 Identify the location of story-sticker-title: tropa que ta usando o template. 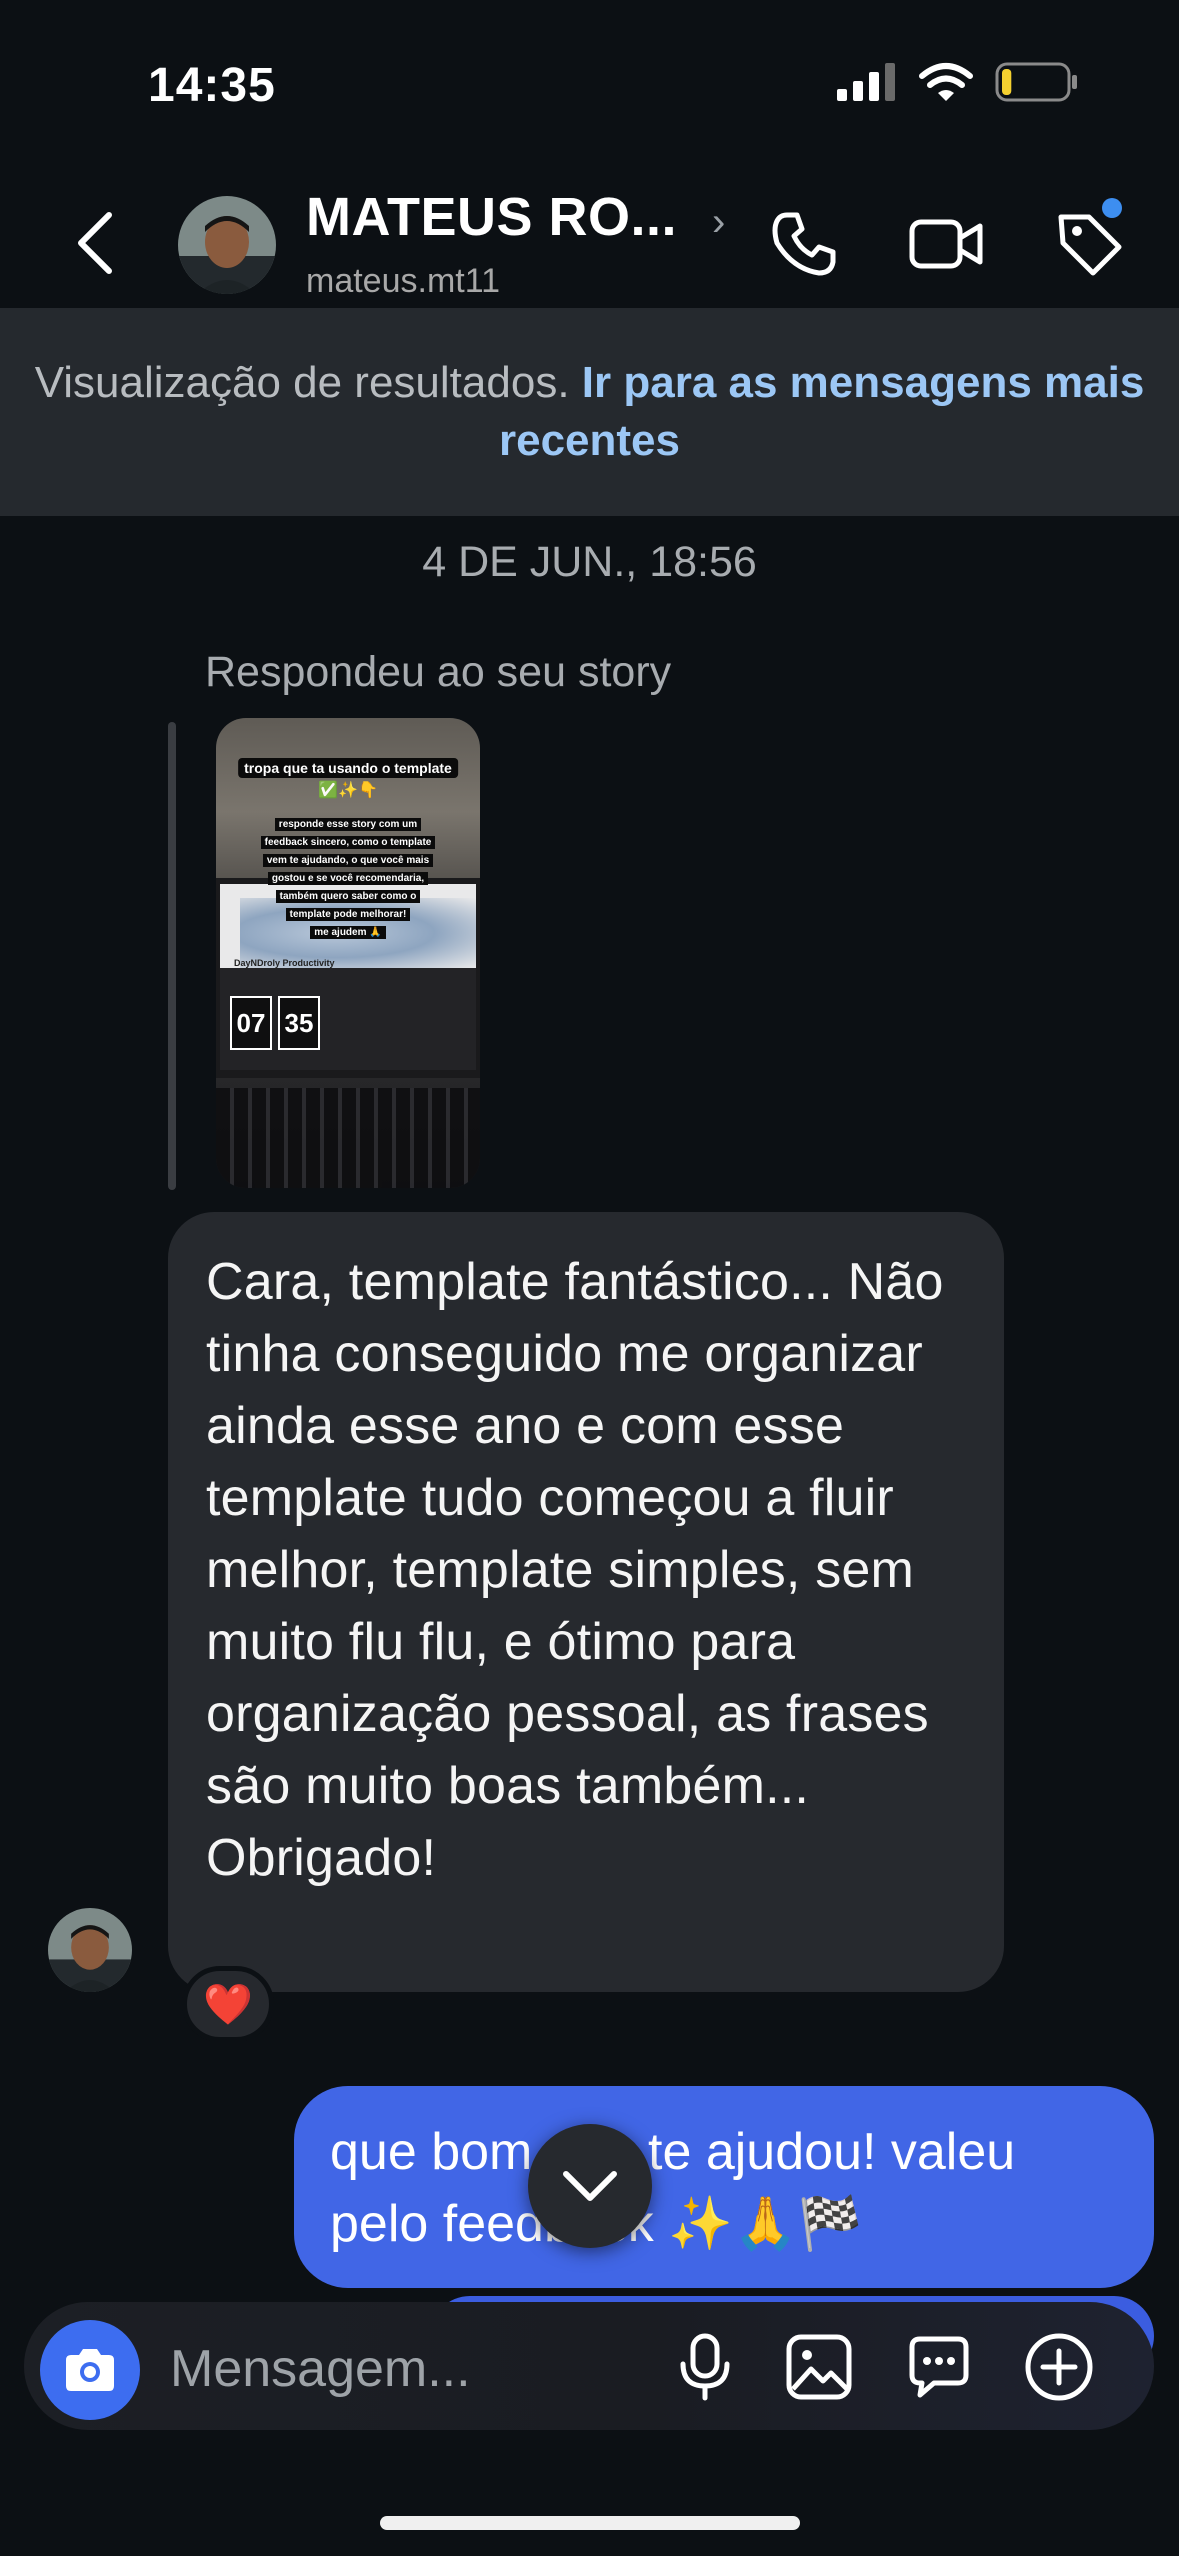
(348, 768).